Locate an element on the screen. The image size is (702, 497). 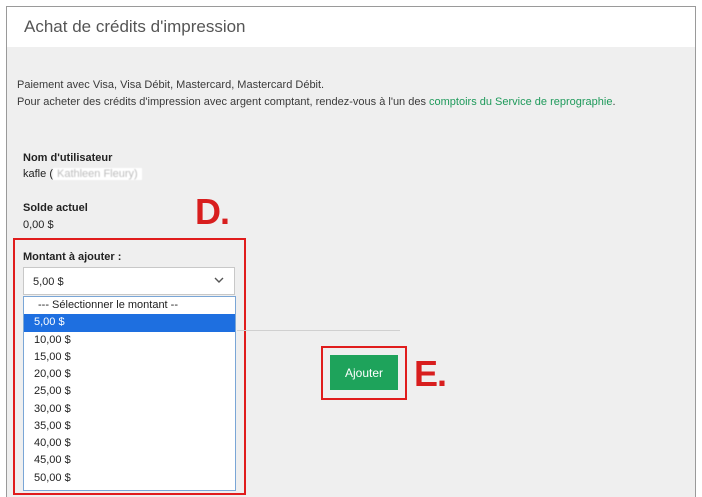
callout-d: D. is located at coordinates (212, 211).